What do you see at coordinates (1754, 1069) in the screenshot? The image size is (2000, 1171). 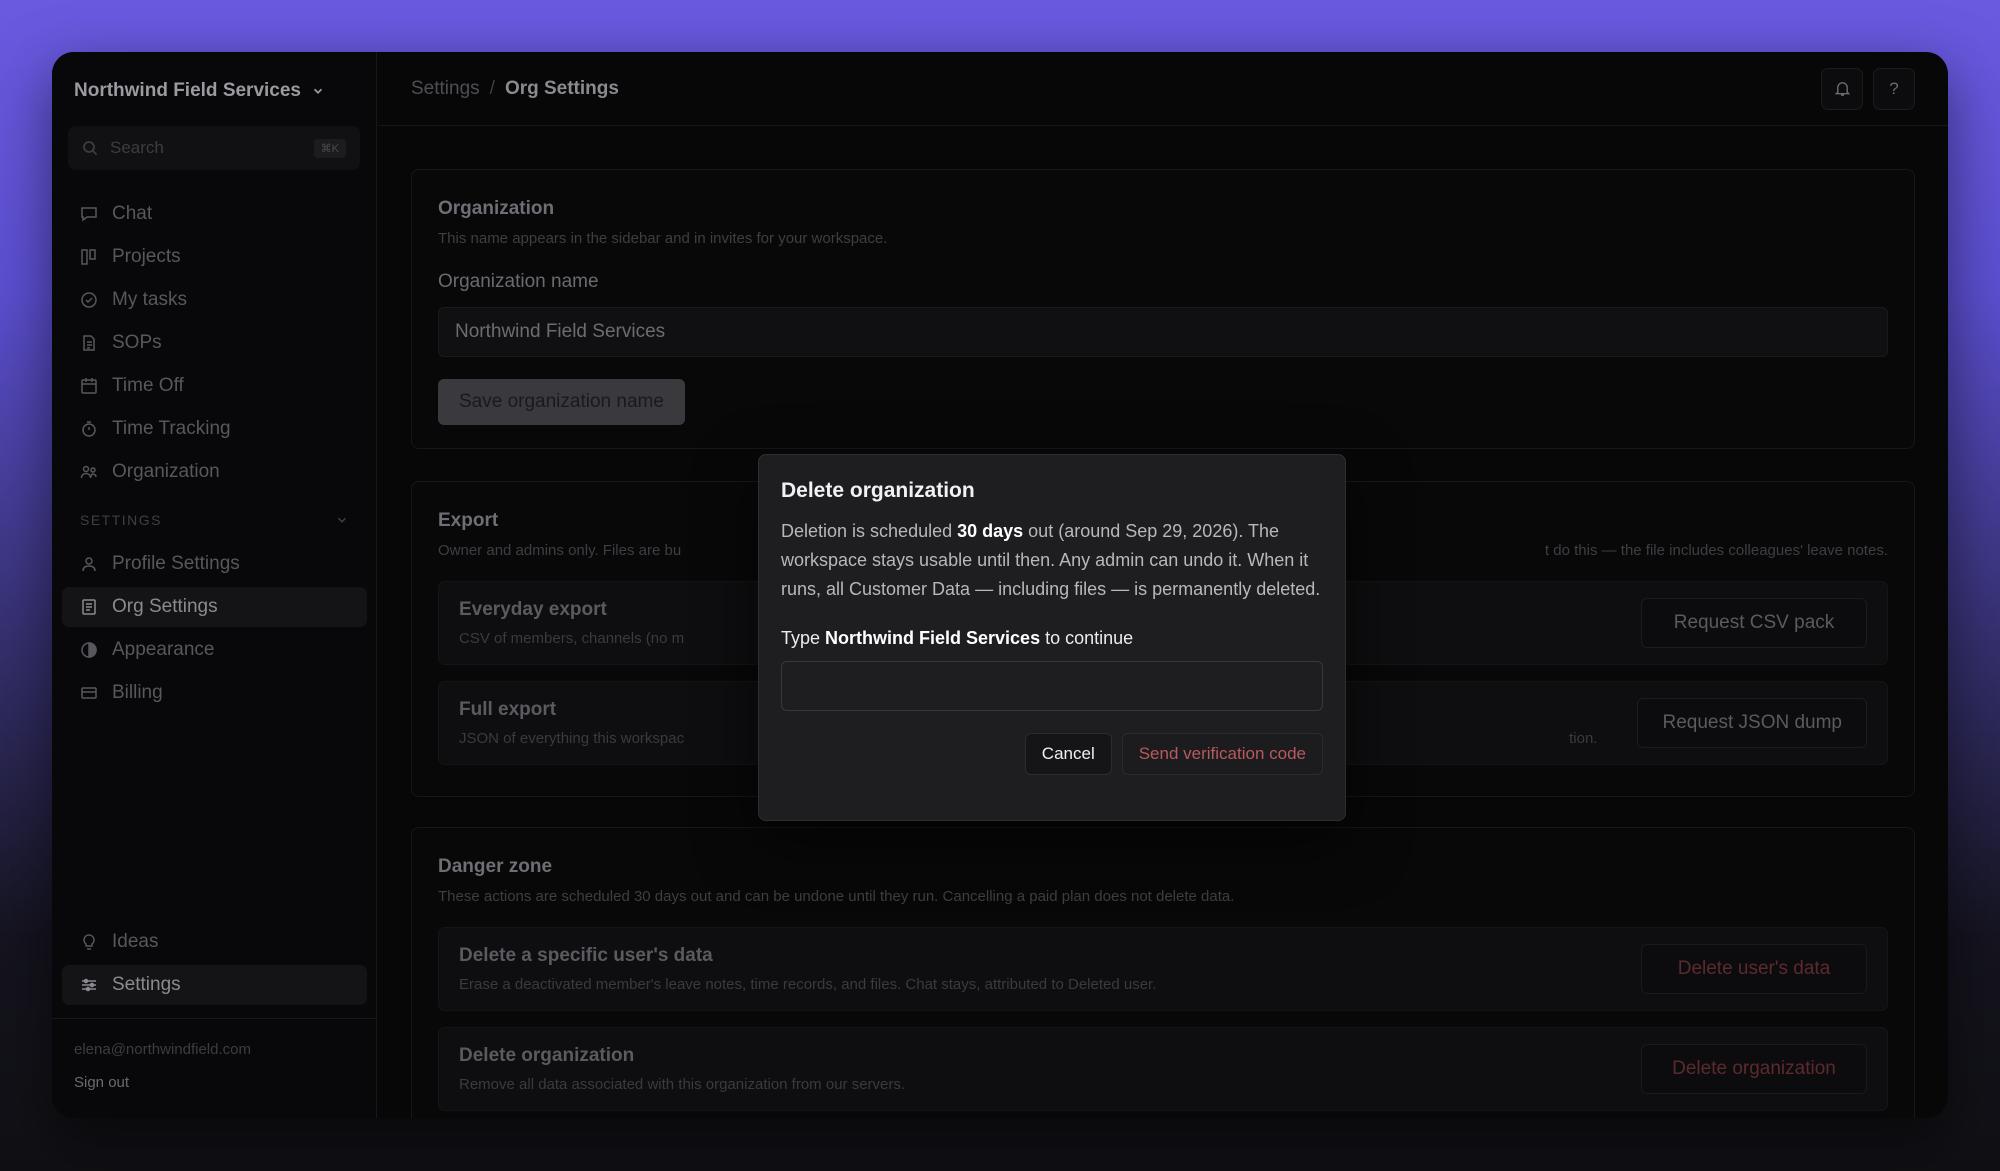 I see `delete-organization-button: Delete organization` at bounding box center [1754, 1069].